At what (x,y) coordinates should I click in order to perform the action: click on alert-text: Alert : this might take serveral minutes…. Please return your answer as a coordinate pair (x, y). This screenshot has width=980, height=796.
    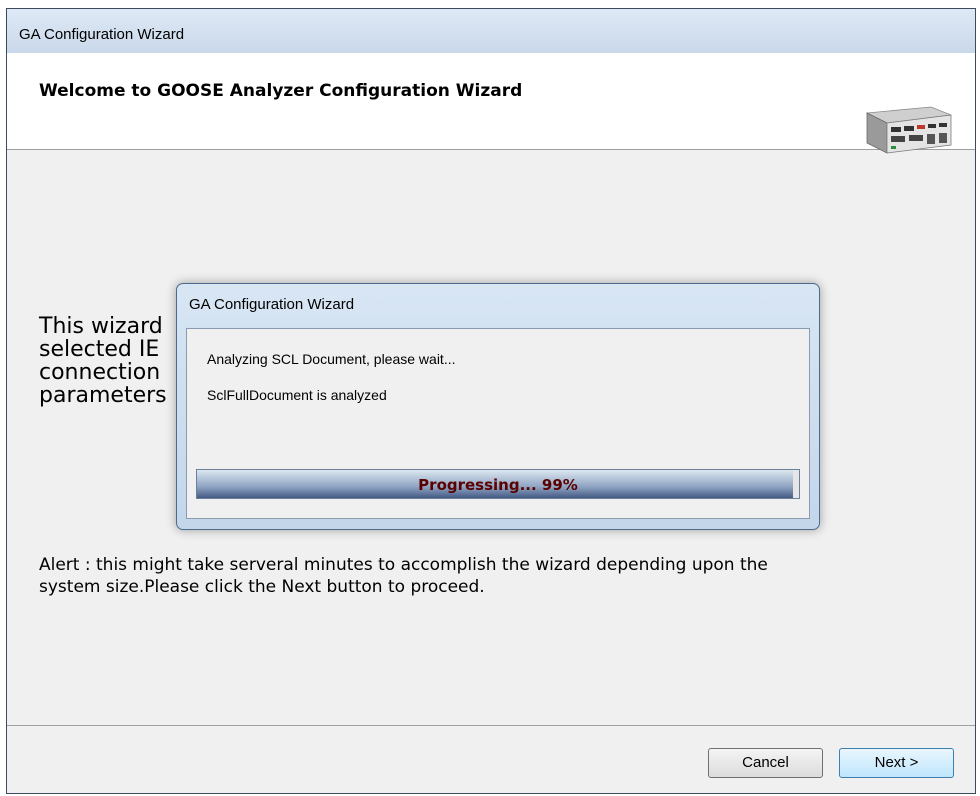
    Looking at the image, I should click on (489, 576).